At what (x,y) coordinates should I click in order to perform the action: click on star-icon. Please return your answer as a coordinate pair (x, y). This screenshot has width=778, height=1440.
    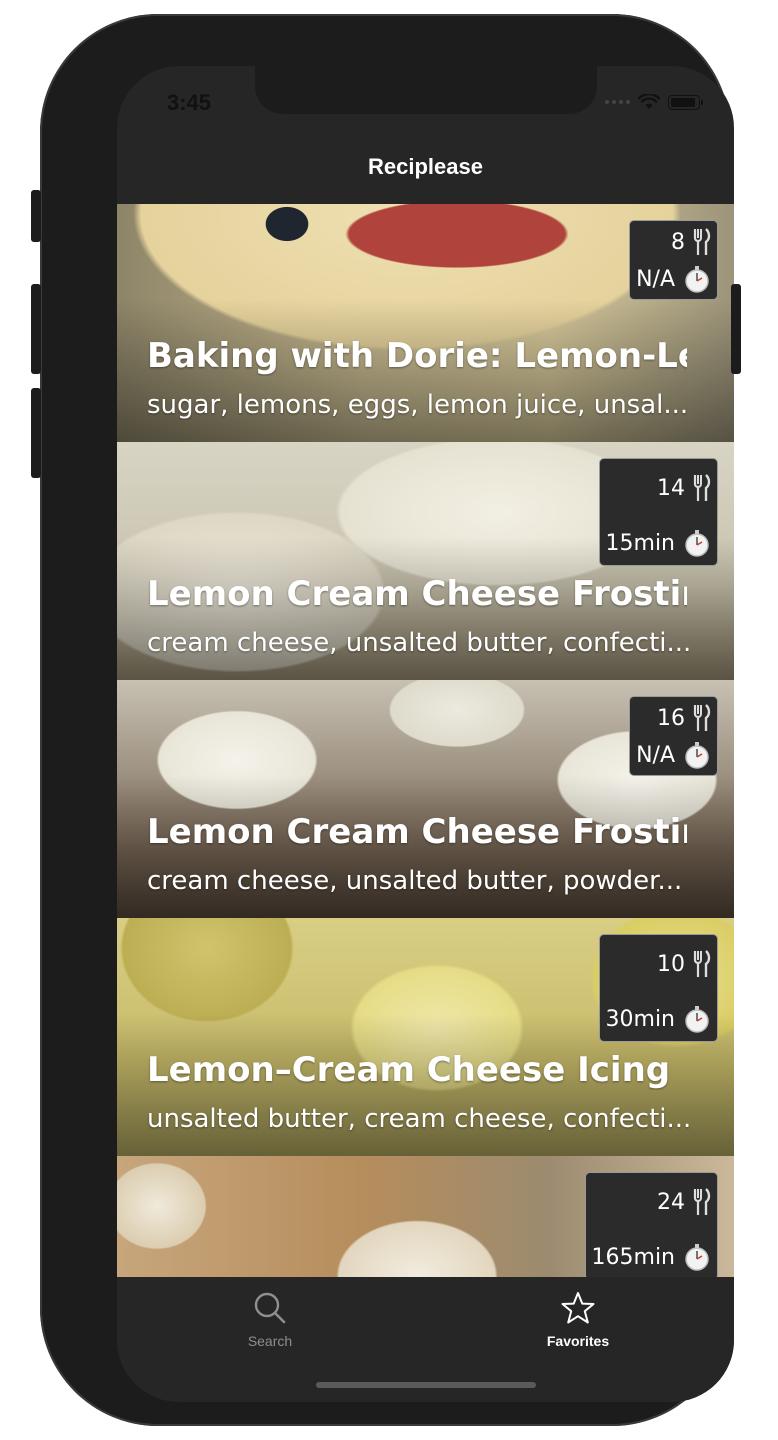
    Looking at the image, I should click on (578, 1308).